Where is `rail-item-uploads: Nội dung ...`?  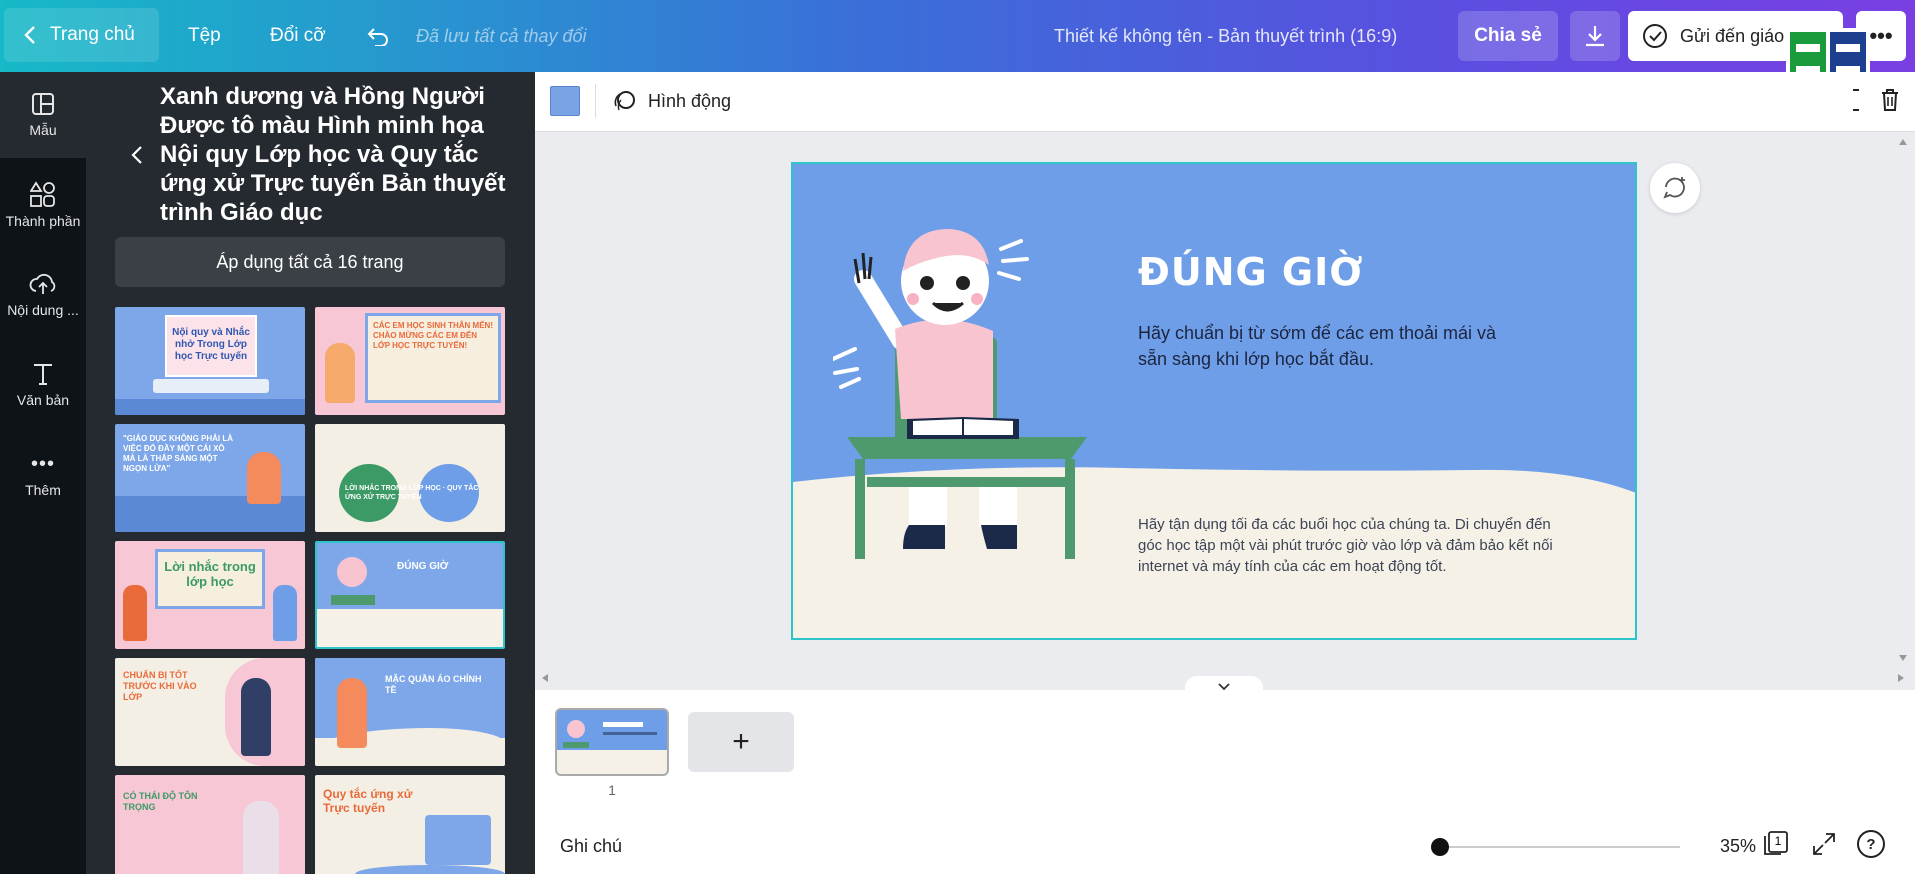 rail-item-uploads: Nội dung ... is located at coordinates (43, 295).